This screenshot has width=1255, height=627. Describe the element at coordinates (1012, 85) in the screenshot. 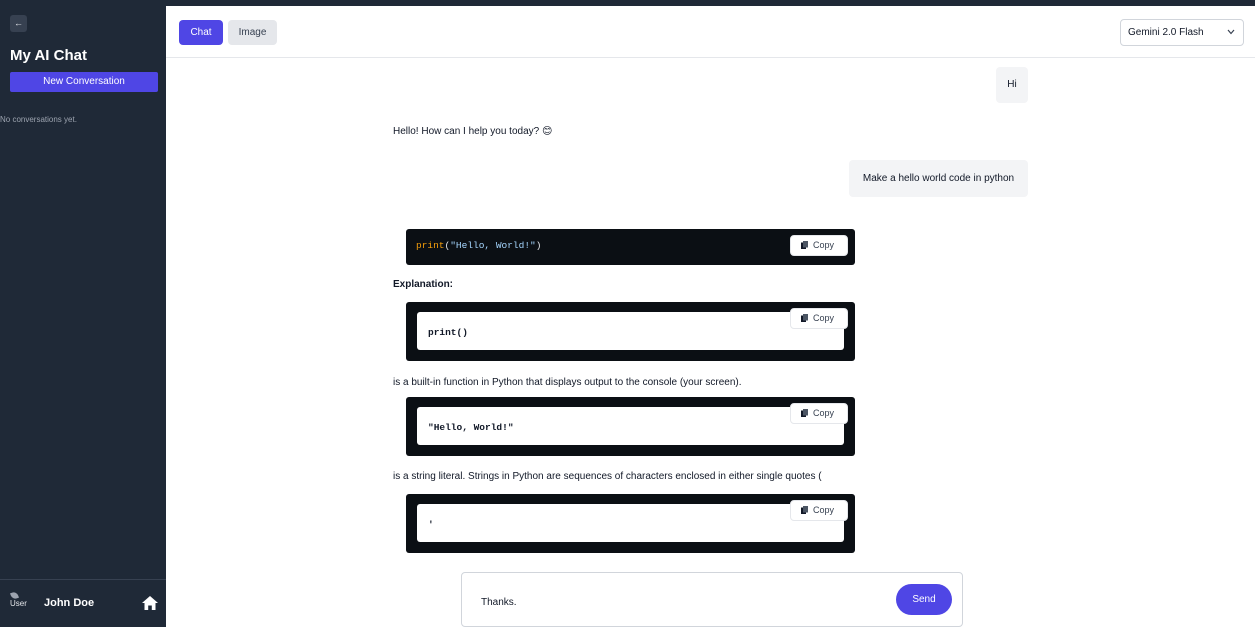

I see `user-message: Hi` at that location.